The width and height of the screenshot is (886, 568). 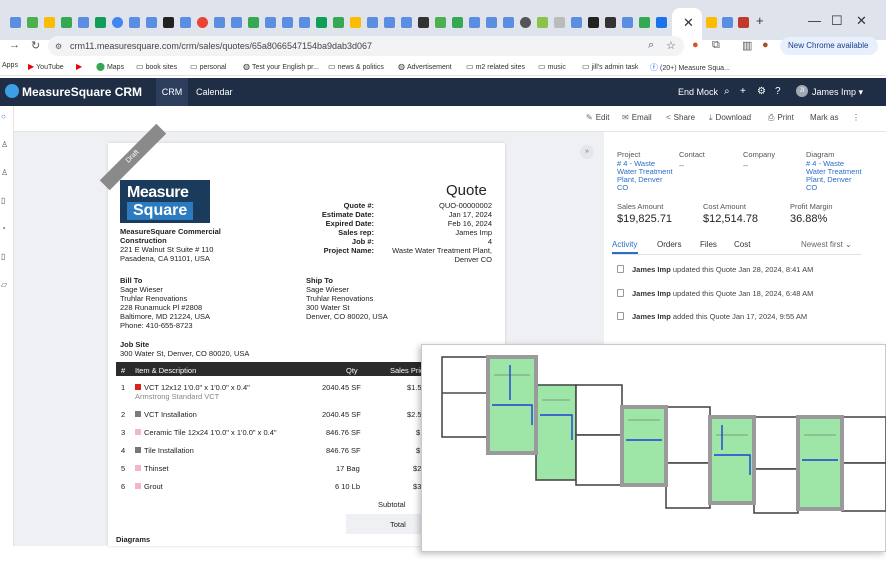 What do you see at coordinates (214, 92) in the screenshot?
I see `nav-calendar: Calendar` at bounding box center [214, 92].